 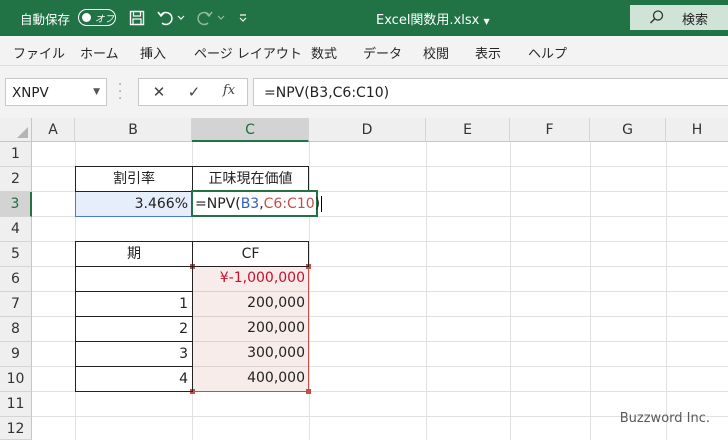 What do you see at coordinates (248, 52) in the screenshot?
I see `tab-page-layout: ページ レイアウト` at bounding box center [248, 52].